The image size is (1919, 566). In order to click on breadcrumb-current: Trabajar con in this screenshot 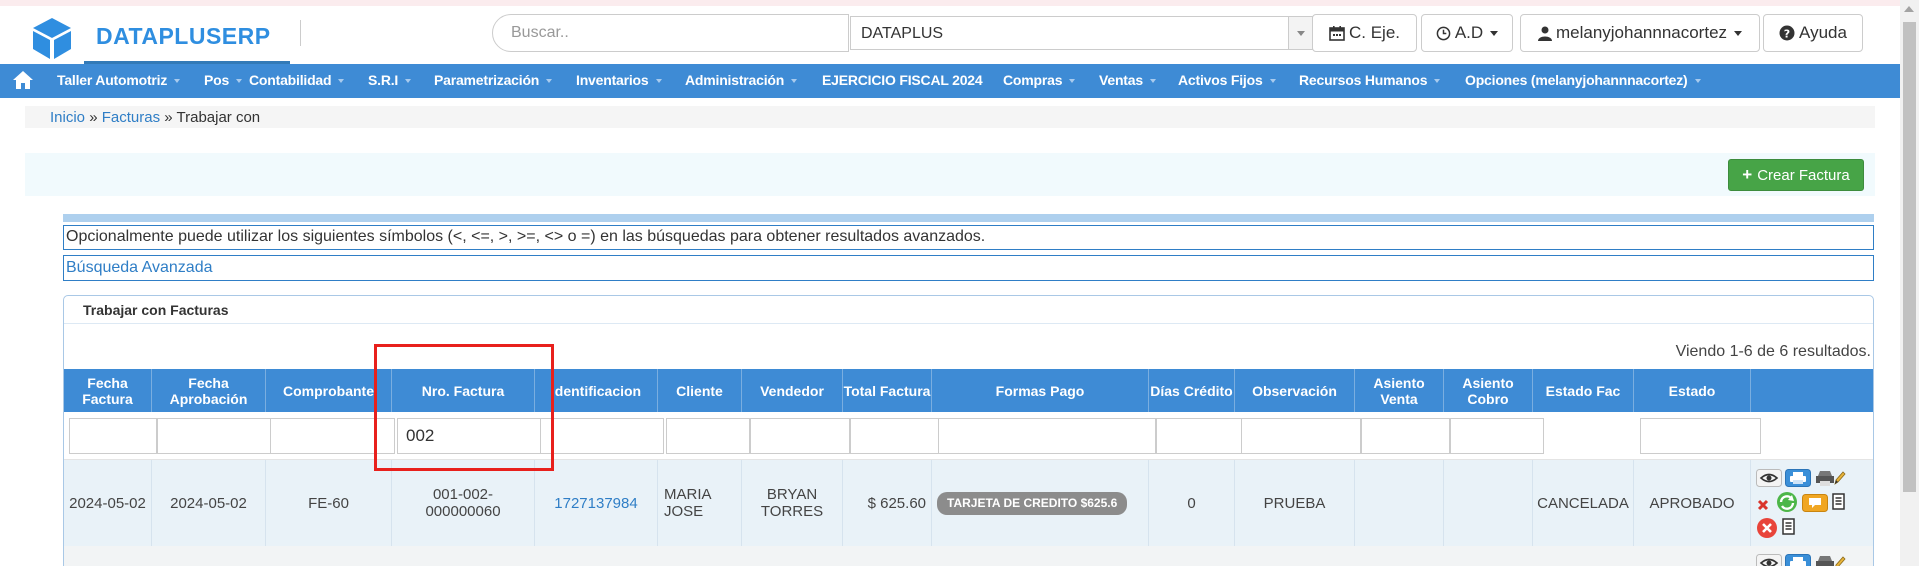, I will do `click(218, 117)`.